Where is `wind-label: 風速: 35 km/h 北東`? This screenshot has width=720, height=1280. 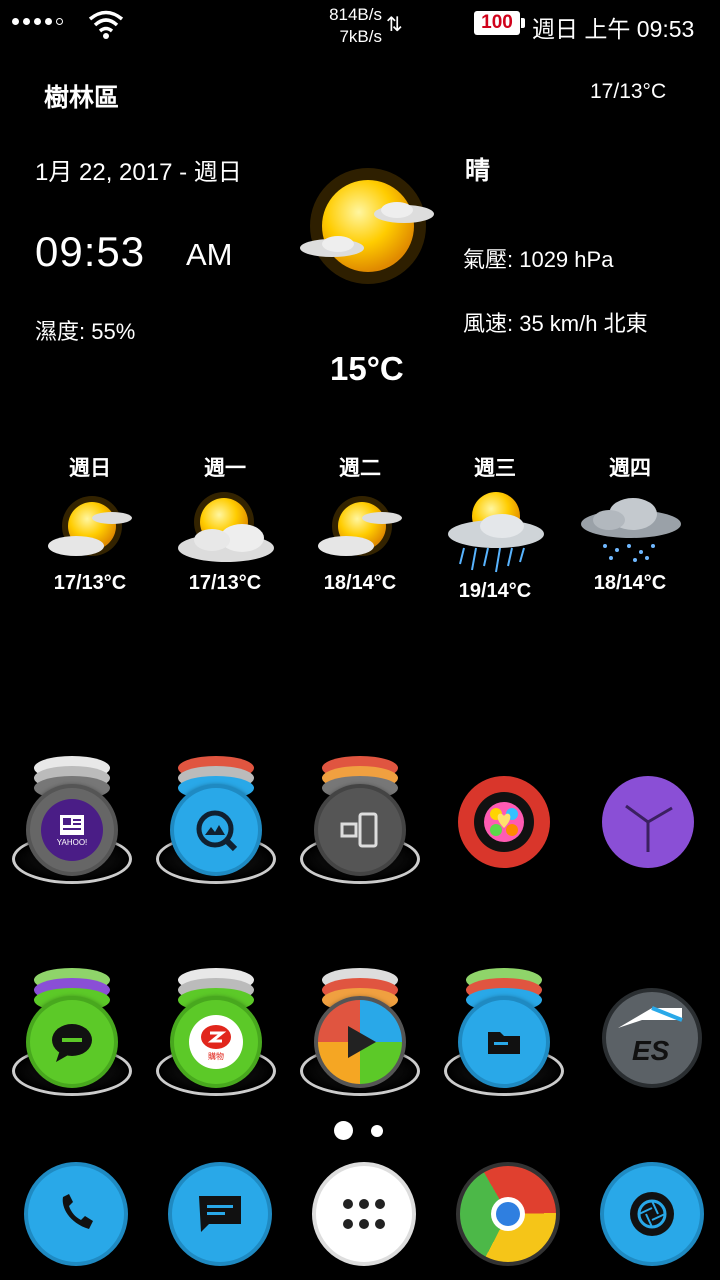
wind-label: 風速: 35 km/h 北東 is located at coordinates (555, 323).